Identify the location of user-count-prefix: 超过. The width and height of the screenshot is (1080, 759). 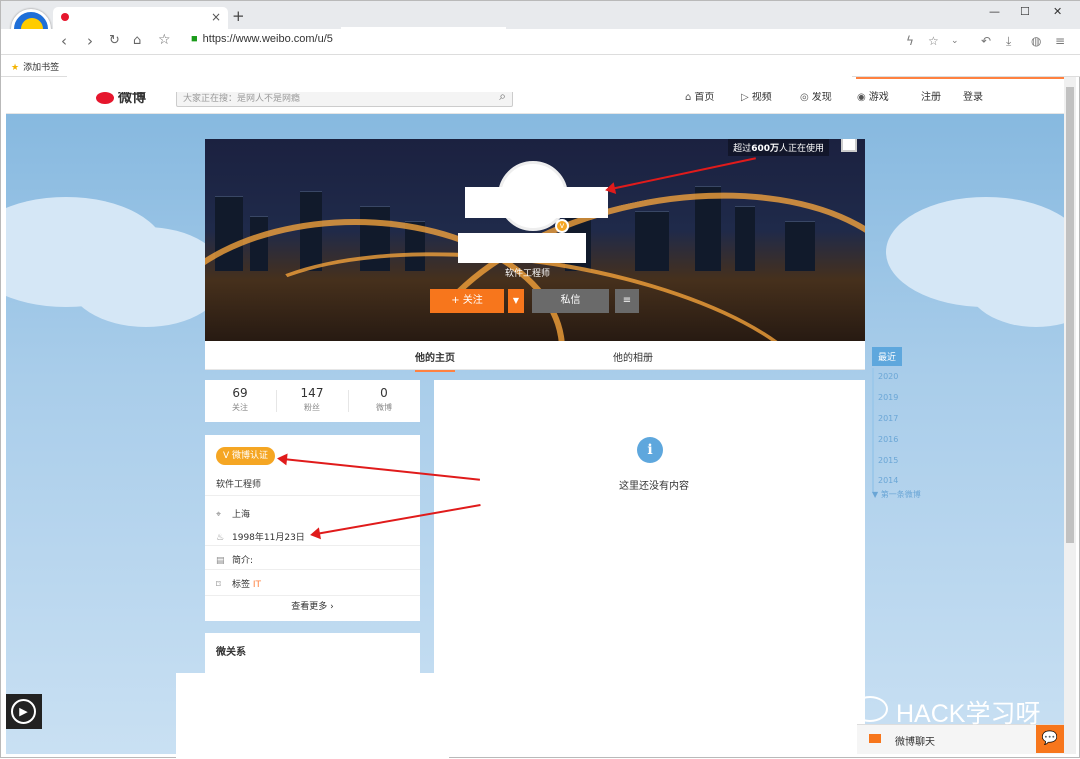
(742, 149).